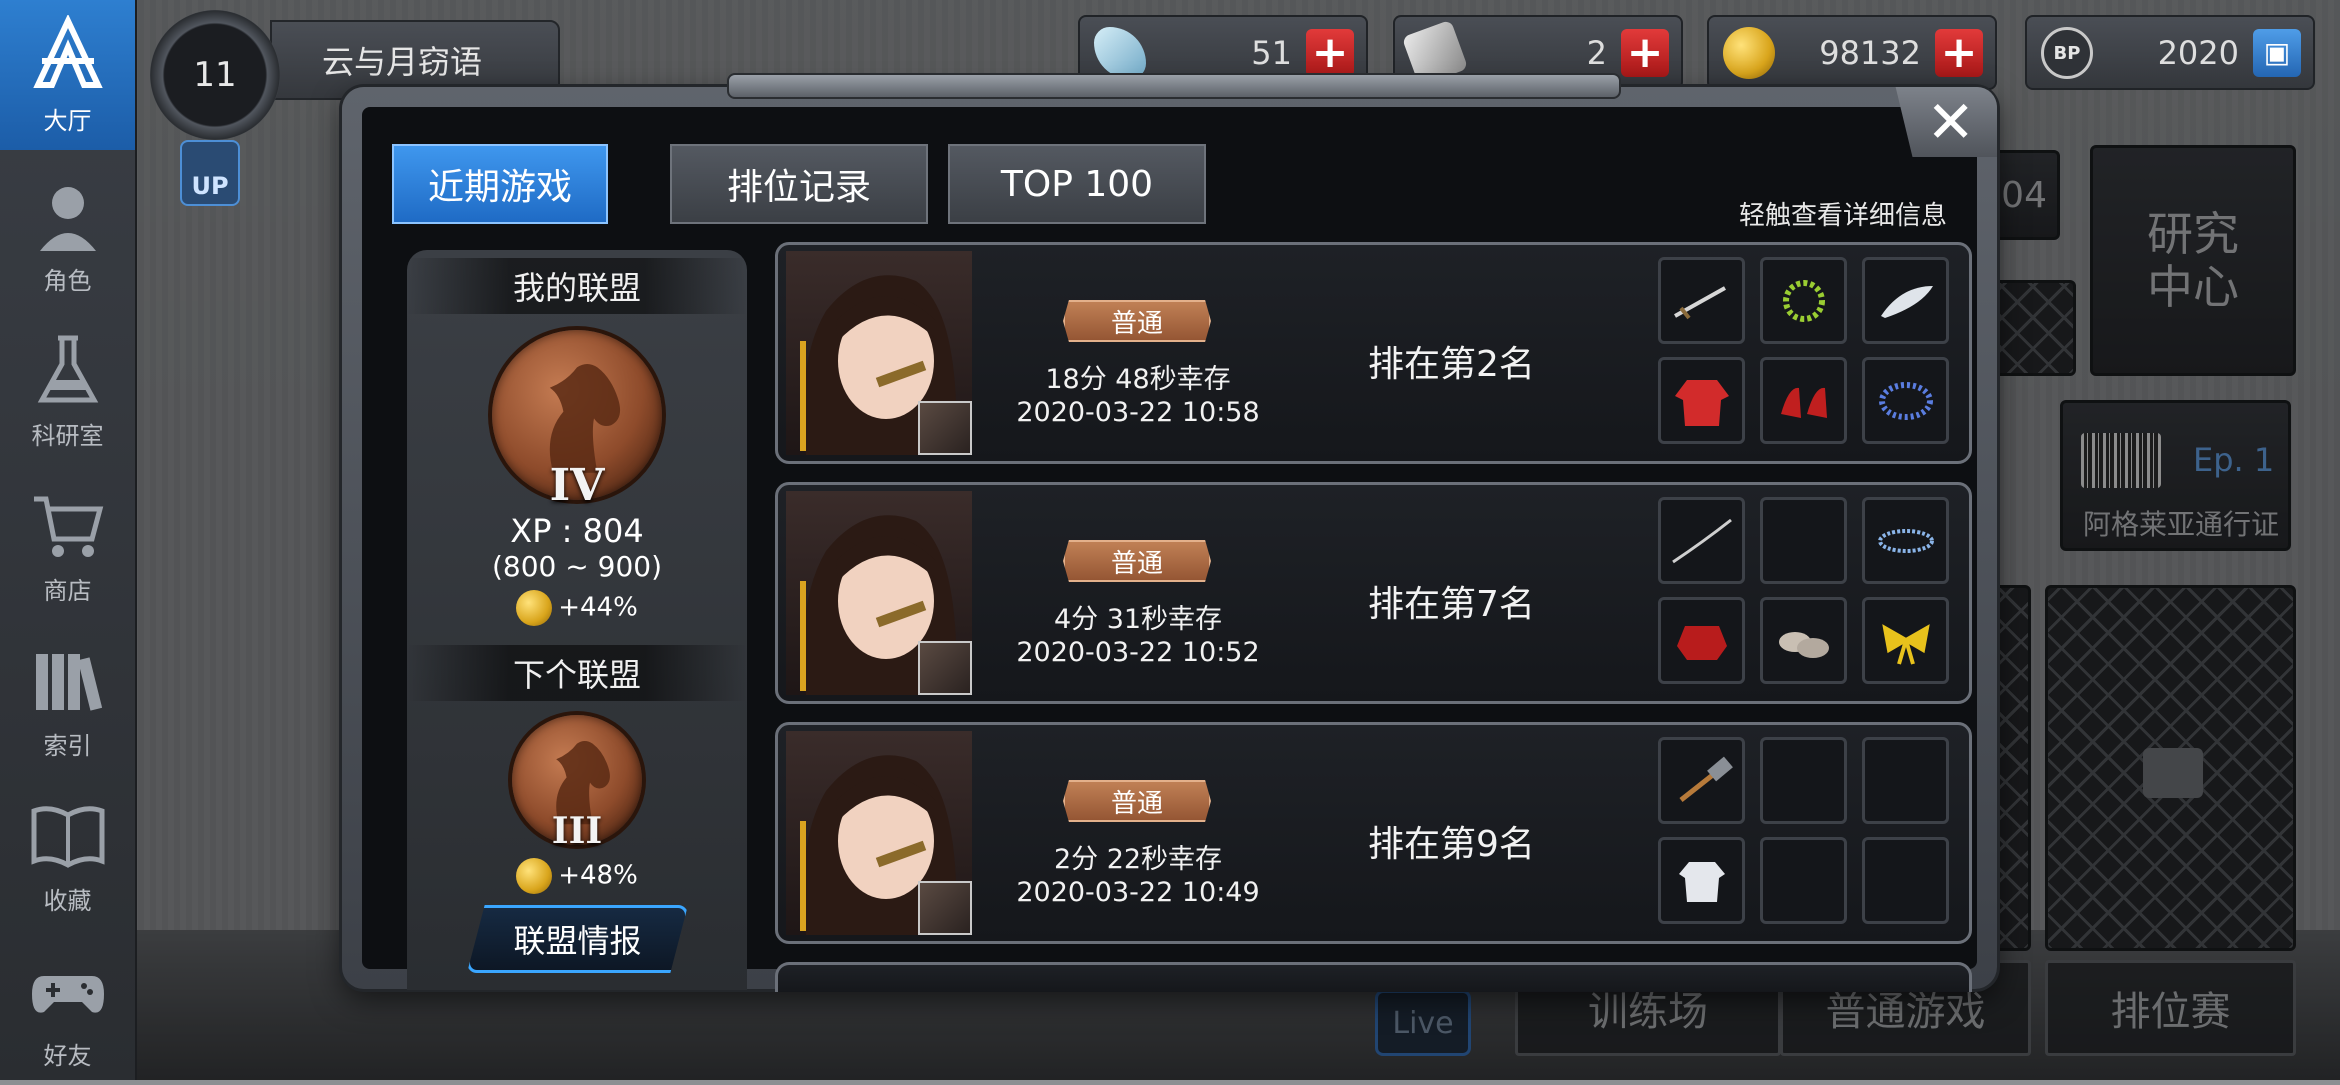  I want to click on add-coin-button: +, so click(1959, 52).